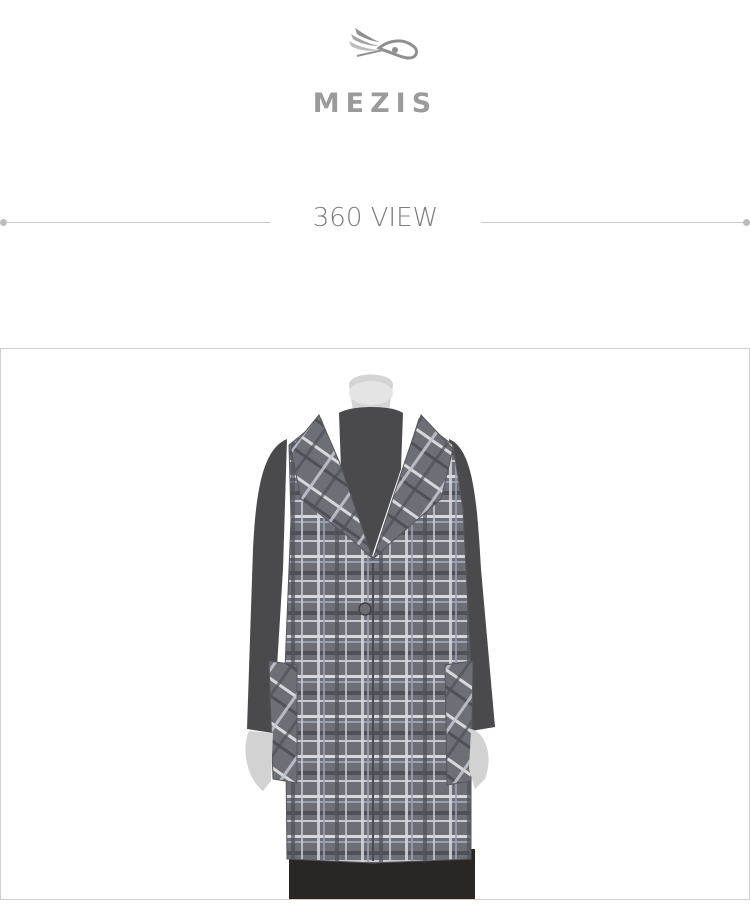  What do you see at coordinates (375, 218) in the screenshot?
I see `section-title: 360 VIEW` at bounding box center [375, 218].